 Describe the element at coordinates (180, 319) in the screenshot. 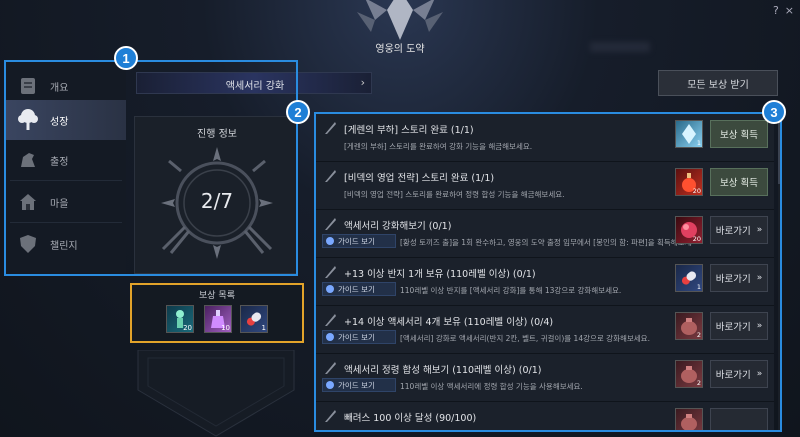

I see `buff-icon: 20` at that location.